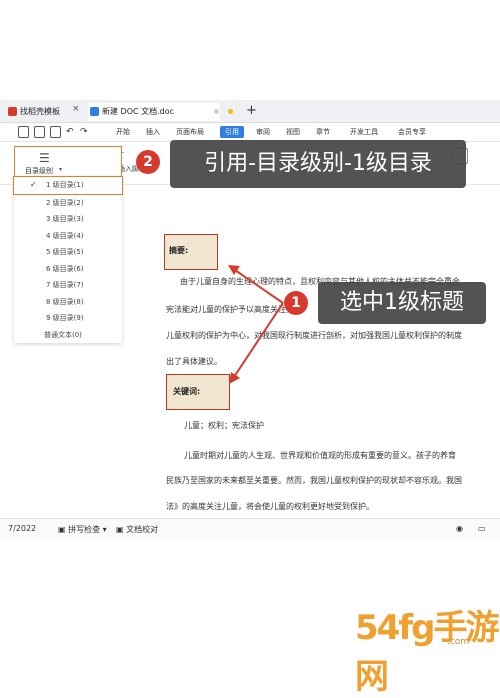 The image size is (500, 698). What do you see at coordinates (148, 162) in the screenshot?
I see `step-badge-2: 2` at bounding box center [148, 162].